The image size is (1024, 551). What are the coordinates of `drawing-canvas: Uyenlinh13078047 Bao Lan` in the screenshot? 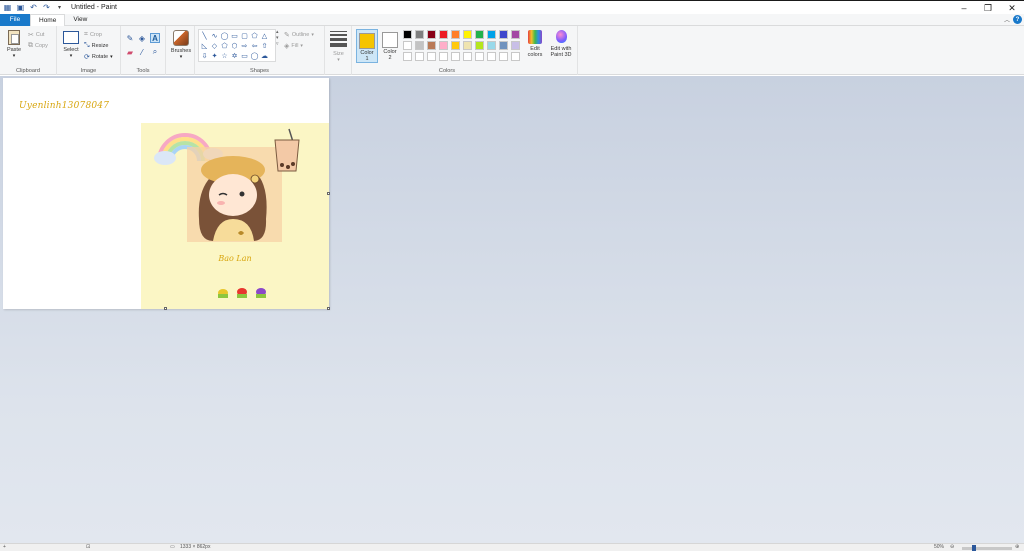 It's located at (166, 194).